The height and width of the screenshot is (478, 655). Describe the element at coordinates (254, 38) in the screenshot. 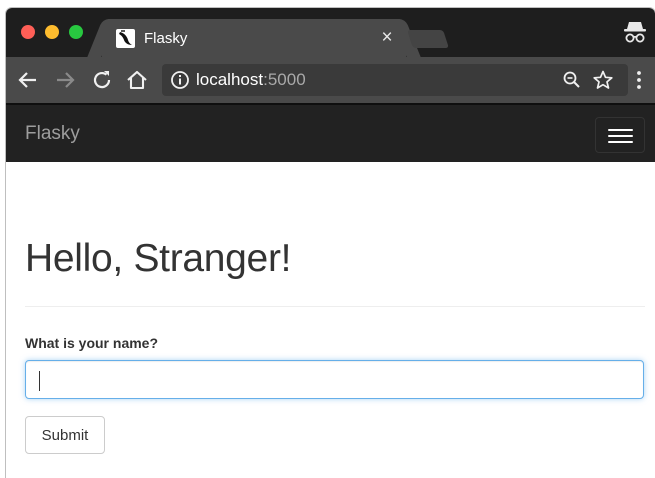

I see `tab-flasky: Flasky ×` at that location.